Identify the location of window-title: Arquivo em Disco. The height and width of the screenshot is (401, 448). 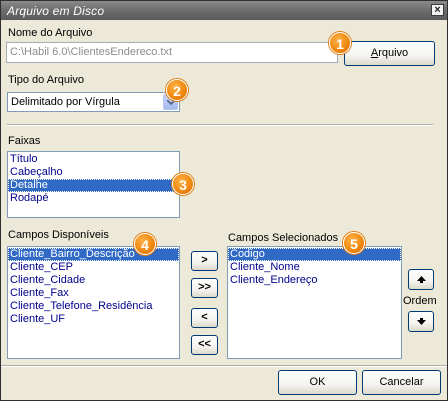
(56, 11).